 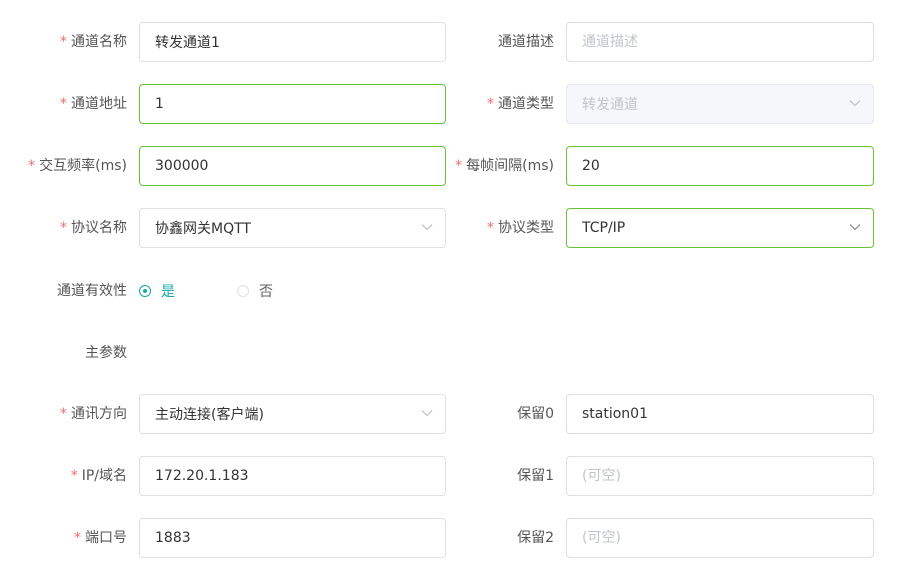 What do you see at coordinates (77, 166) in the screenshot?
I see `interaction-frequency-label: * 交互频率(ms)` at bounding box center [77, 166].